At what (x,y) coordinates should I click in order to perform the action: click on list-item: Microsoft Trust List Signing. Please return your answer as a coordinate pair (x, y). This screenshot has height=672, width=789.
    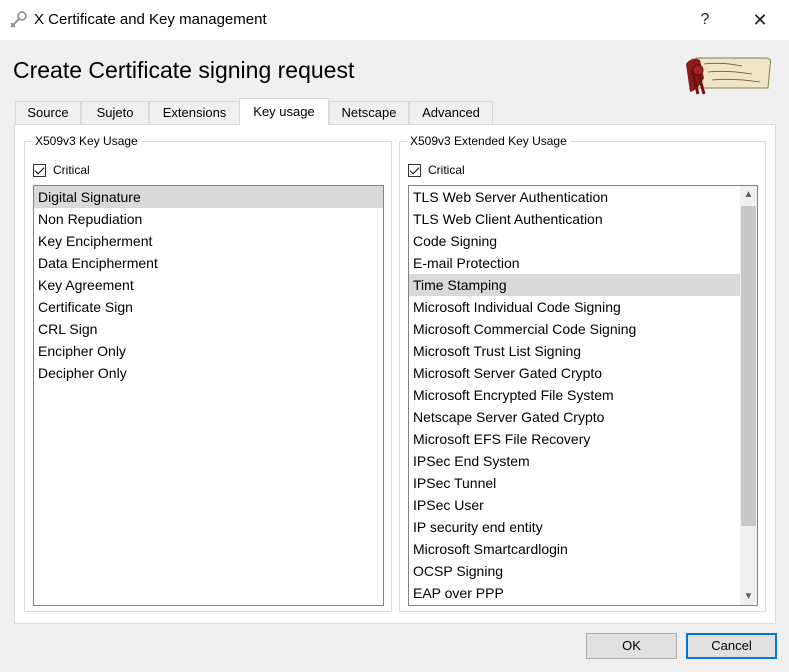
    Looking at the image, I should click on (574, 351).